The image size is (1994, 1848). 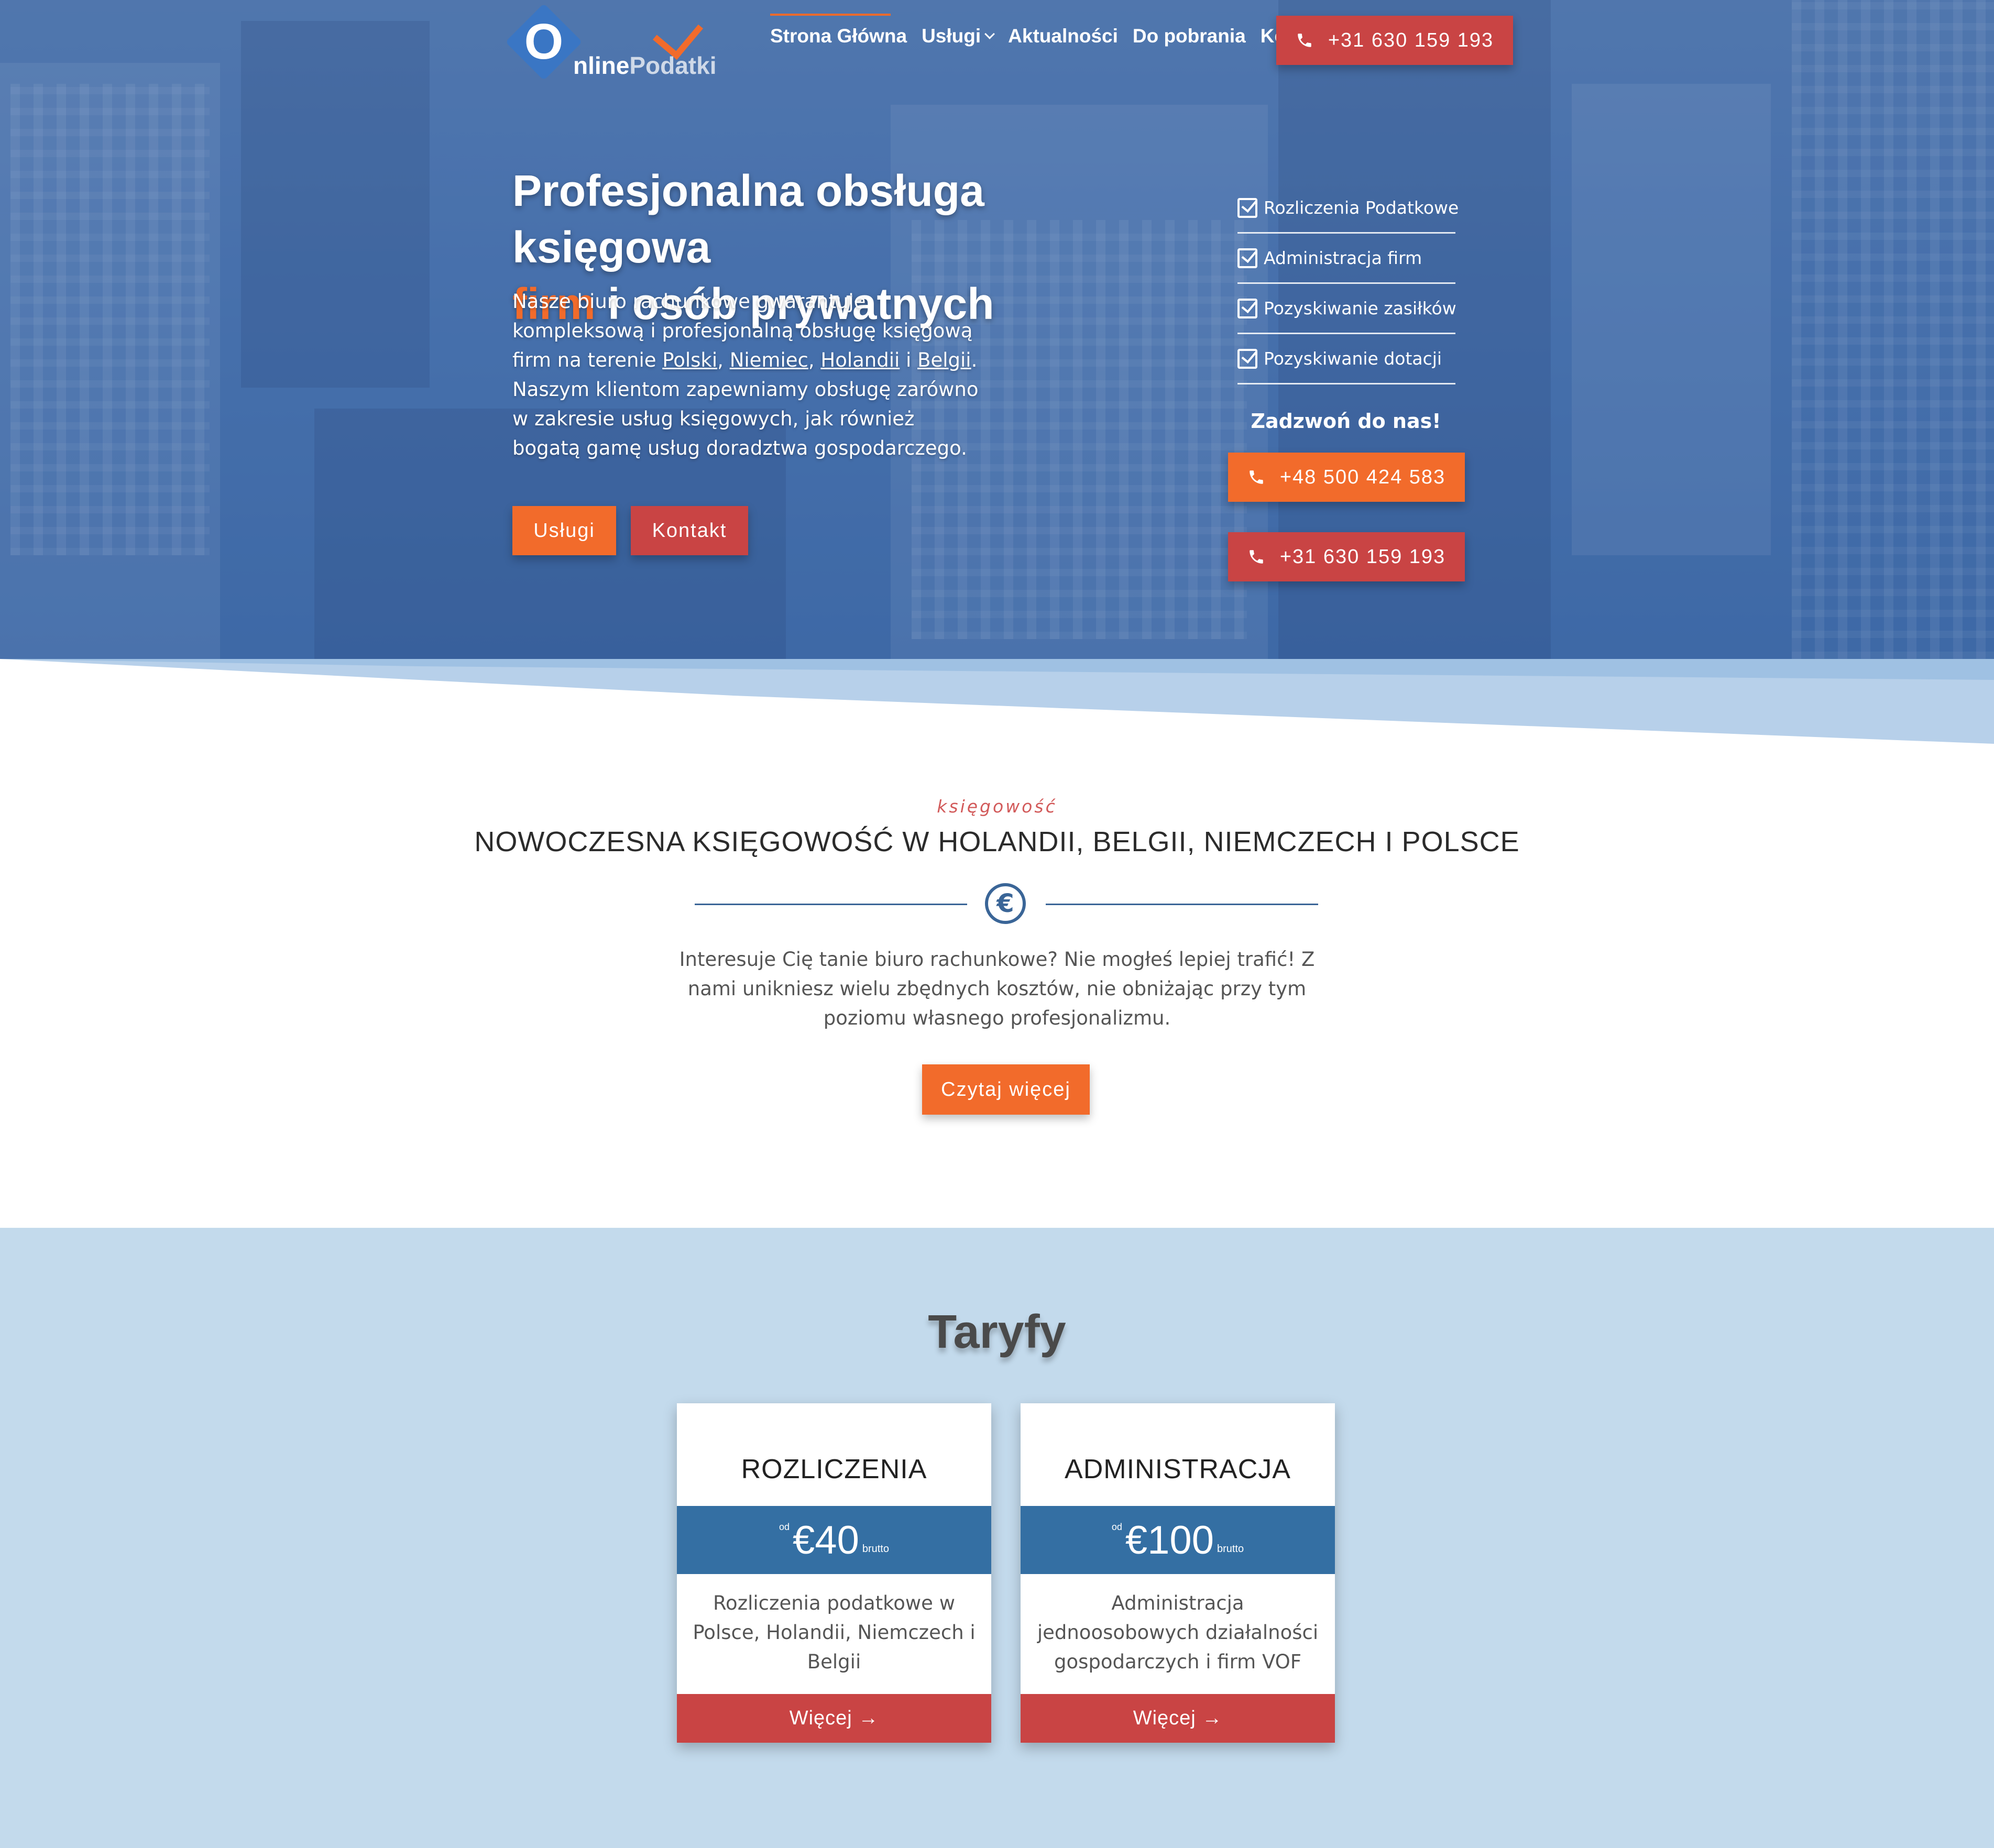 What do you see at coordinates (1182, 904) in the screenshot?
I see `divider-line-right` at bounding box center [1182, 904].